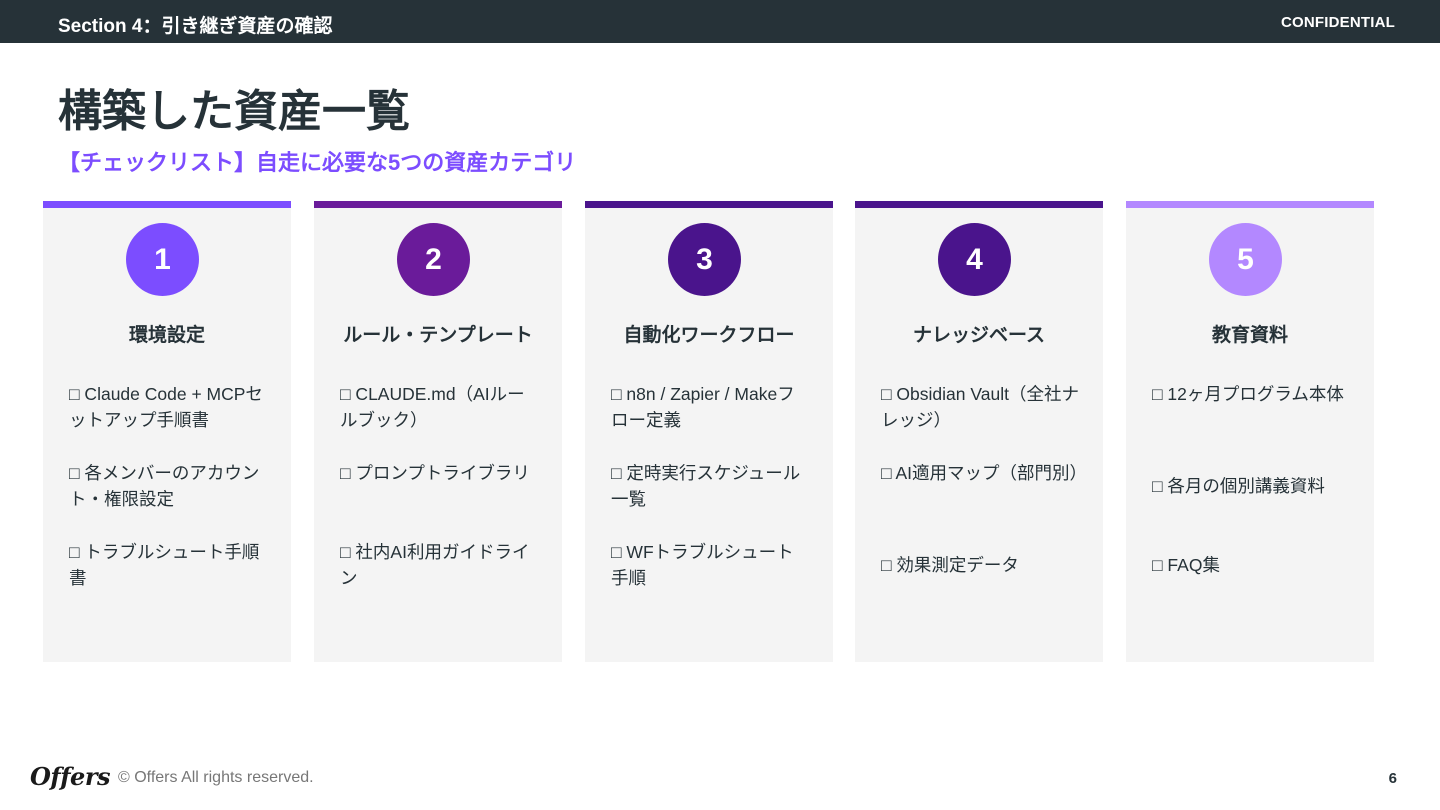 The height and width of the screenshot is (810, 1440). I want to click on card-title: 教育資料, so click(1249, 335).